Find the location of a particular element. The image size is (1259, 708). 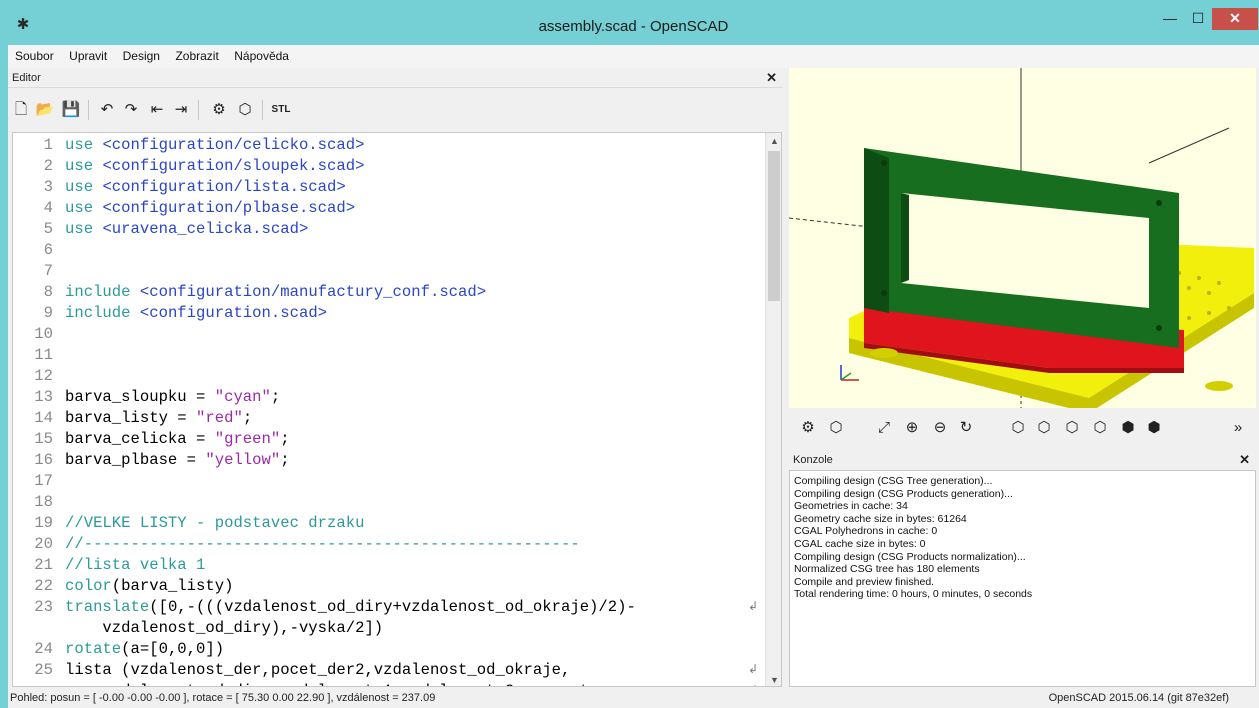

code-line: 1 use <configuration/celicko.scad> is located at coordinates (388, 145).